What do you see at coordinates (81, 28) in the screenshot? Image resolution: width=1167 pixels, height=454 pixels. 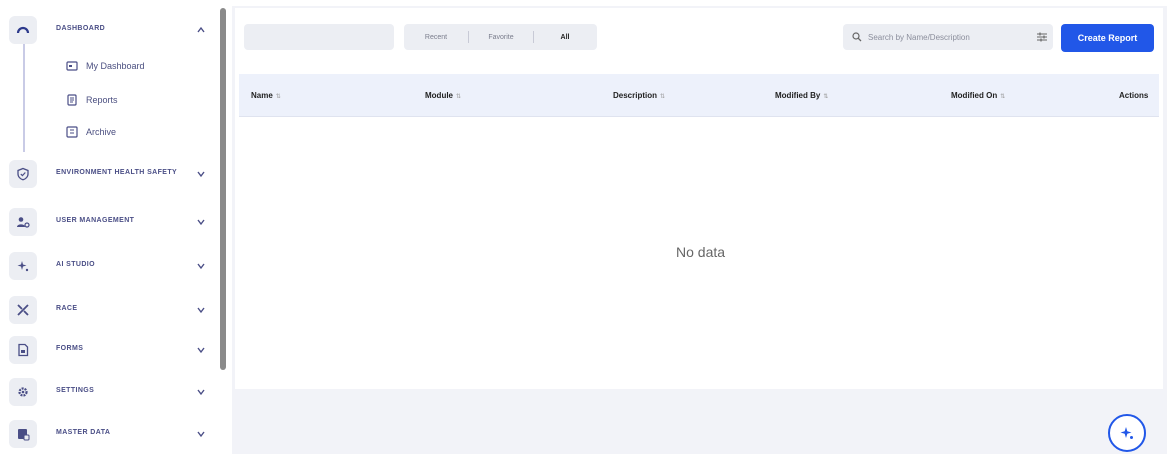 I see `sidebar-section-label: DASHBOARD` at bounding box center [81, 28].